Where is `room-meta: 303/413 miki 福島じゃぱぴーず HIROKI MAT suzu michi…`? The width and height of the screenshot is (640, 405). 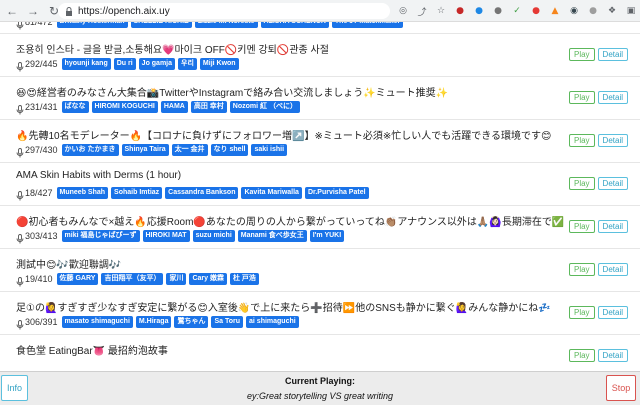 room-meta: 303/413 miki 福島じゃぱぴーず HIROKI MAT suzu michi… is located at coordinates (181, 237).